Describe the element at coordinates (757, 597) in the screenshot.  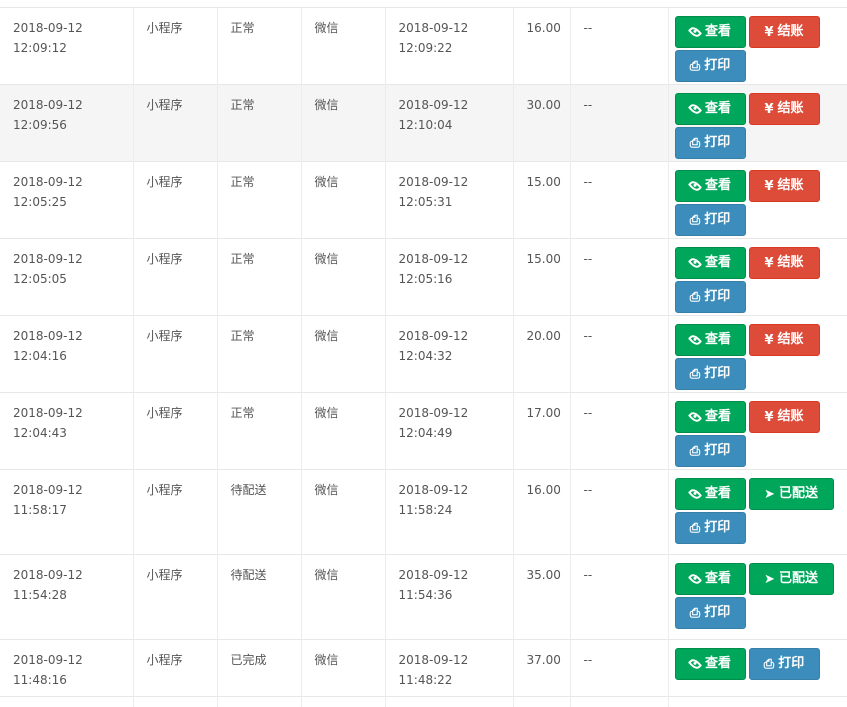
I see `actions-cell: 查看 ➤ 已配送 ⎙ 打印` at that location.